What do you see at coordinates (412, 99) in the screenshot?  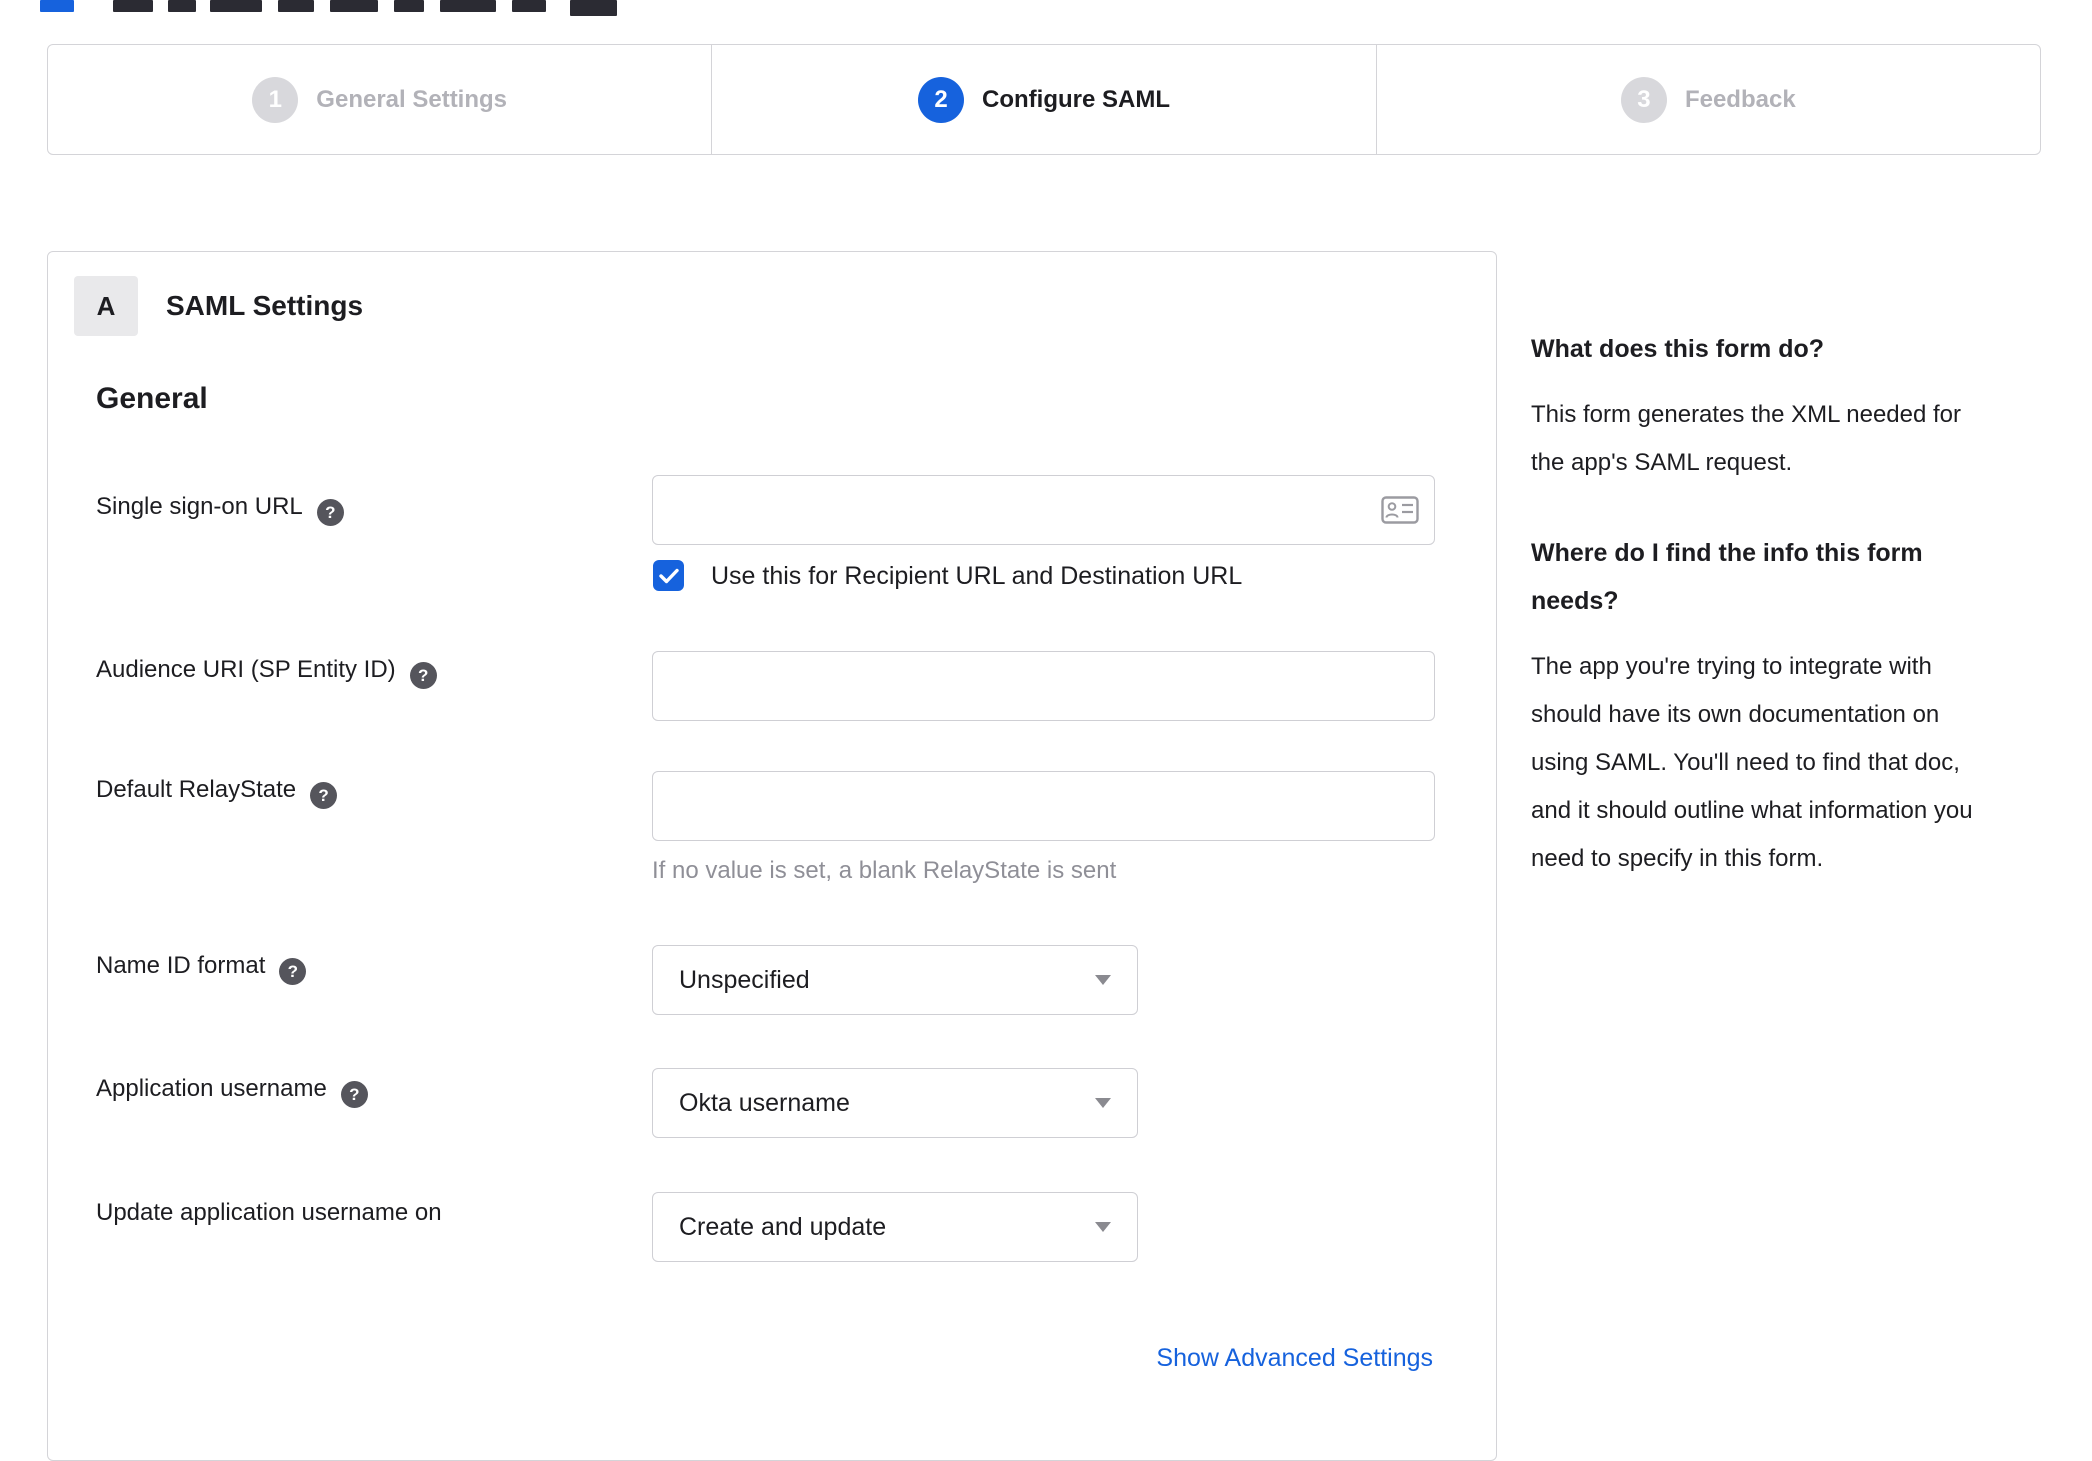 I see `step-label: General Settings` at bounding box center [412, 99].